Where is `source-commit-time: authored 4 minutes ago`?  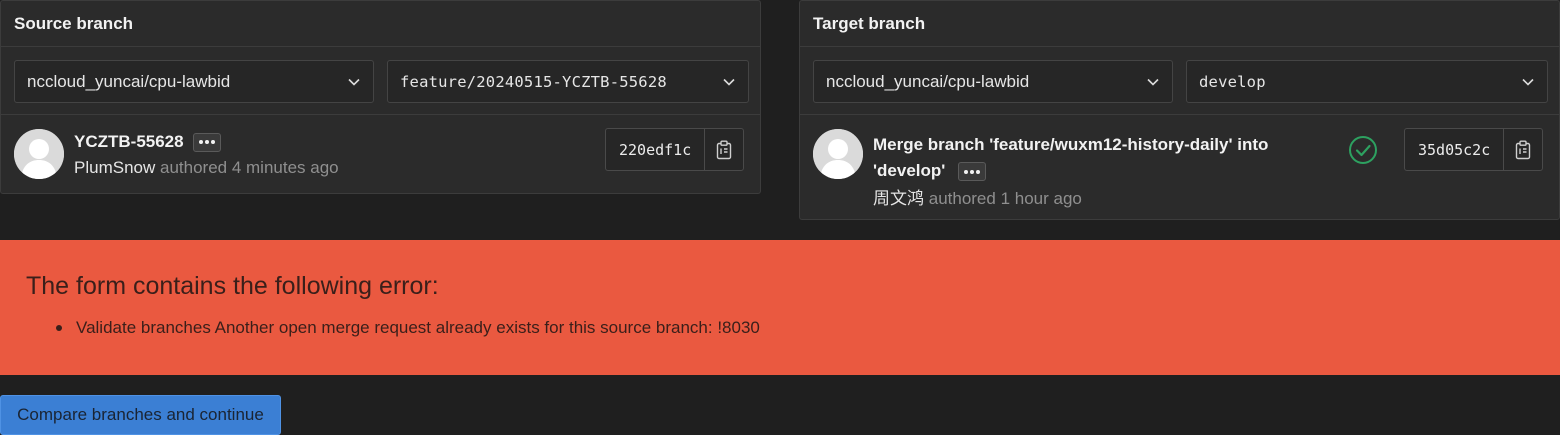 source-commit-time: authored 4 minutes ago is located at coordinates (249, 167).